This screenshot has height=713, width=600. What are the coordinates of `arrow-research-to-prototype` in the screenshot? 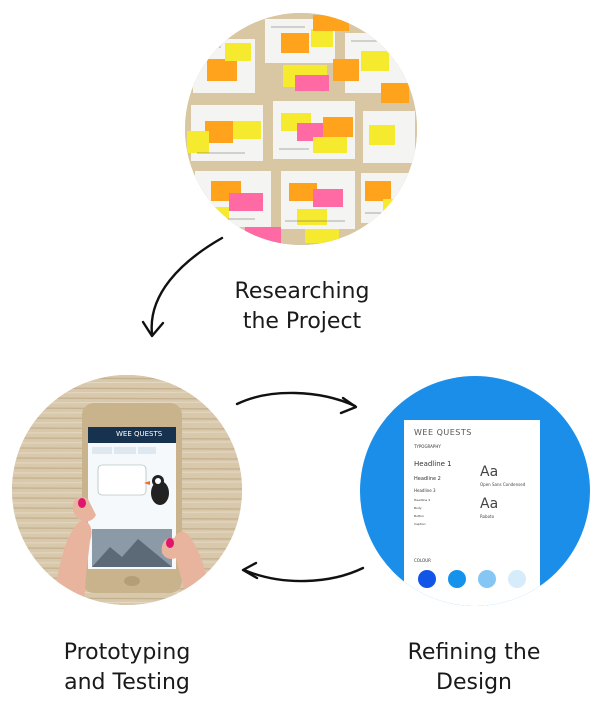 It's located at (187, 286).